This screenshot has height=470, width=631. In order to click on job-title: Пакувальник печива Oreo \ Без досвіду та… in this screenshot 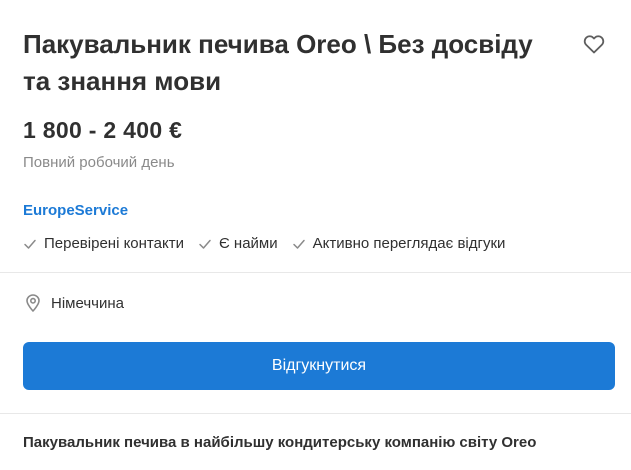, I will do `click(278, 62)`.